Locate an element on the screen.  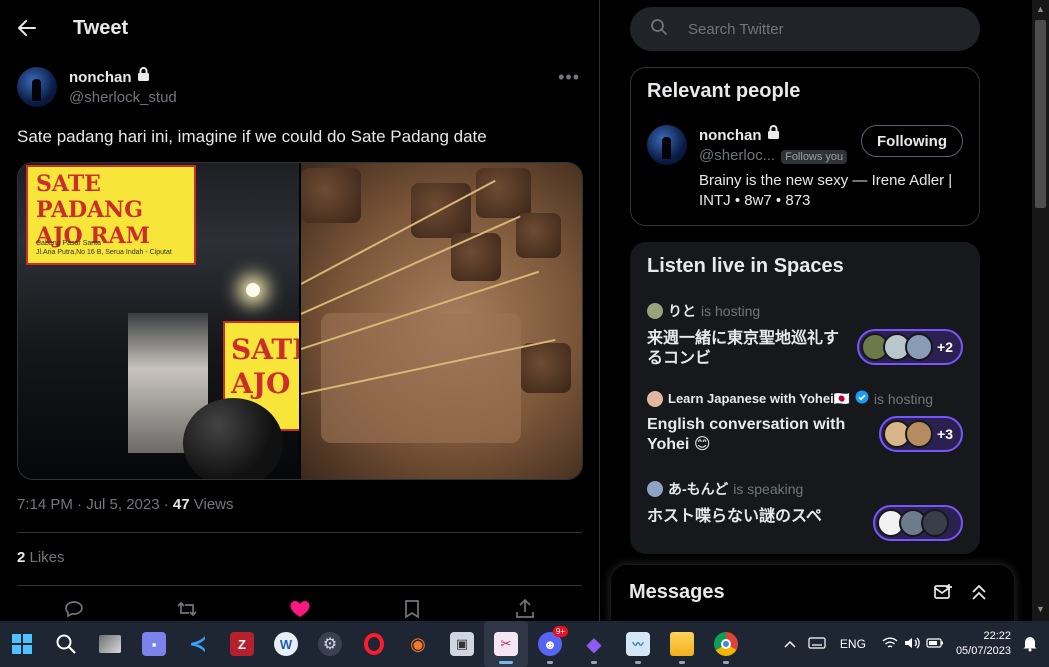
wifi-icon is located at coordinates (890, 644).